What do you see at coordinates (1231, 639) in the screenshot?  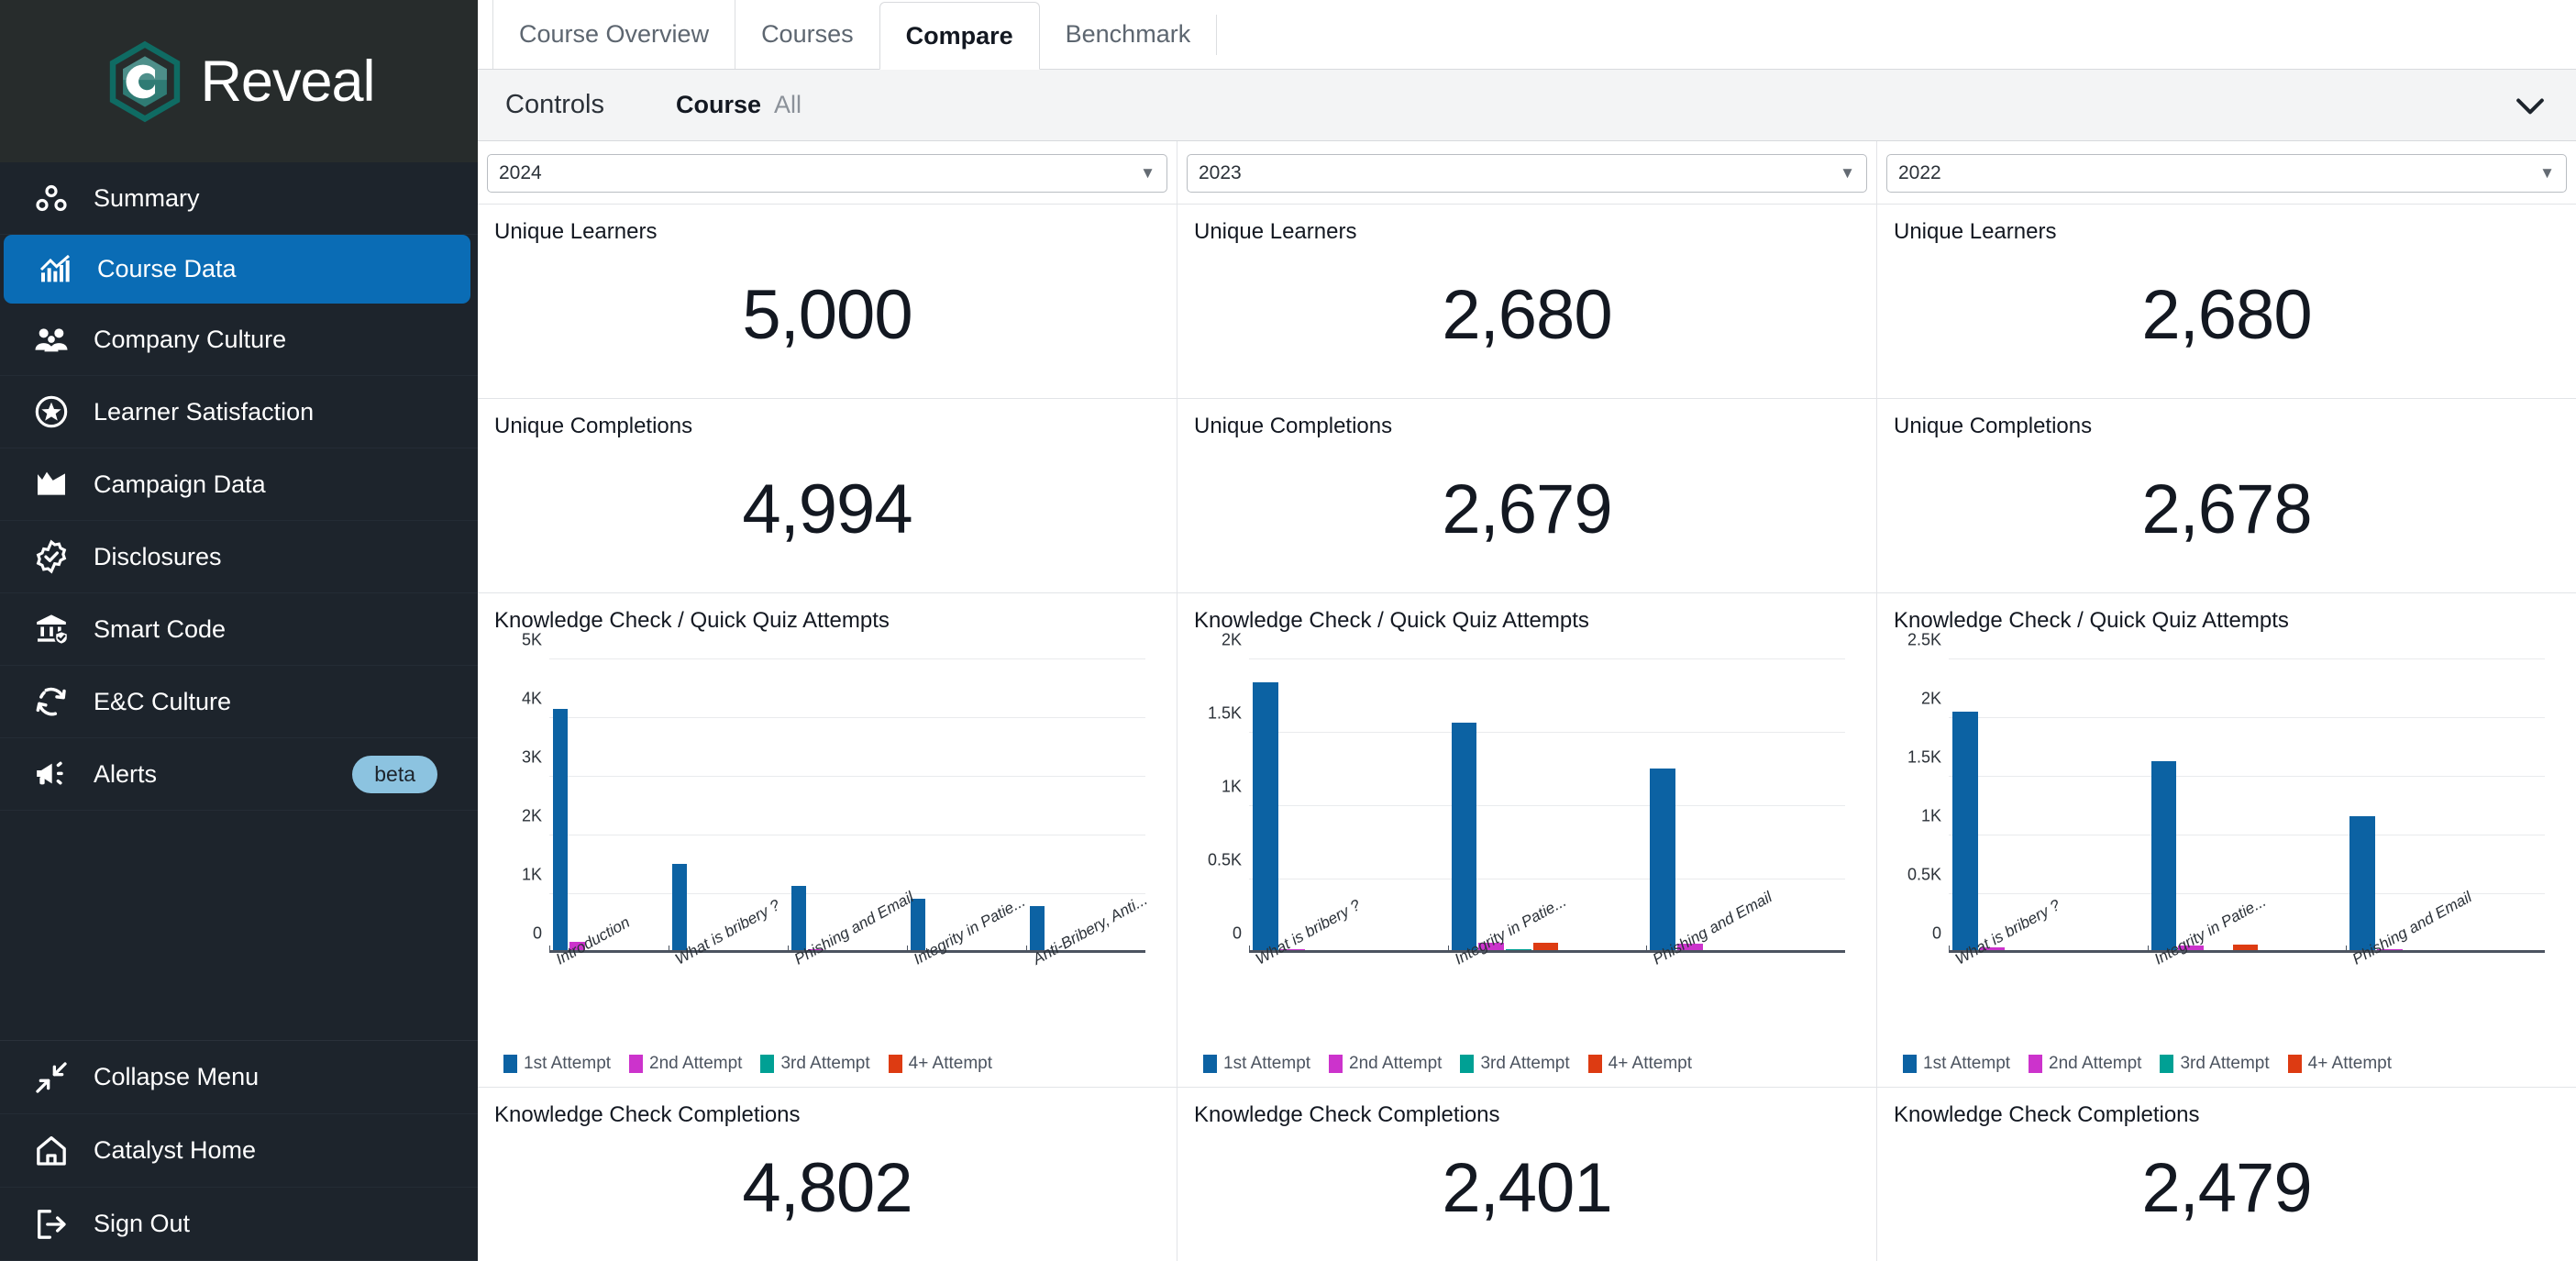 I see `chart-y-tick-label: 2K` at bounding box center [1231, 639].